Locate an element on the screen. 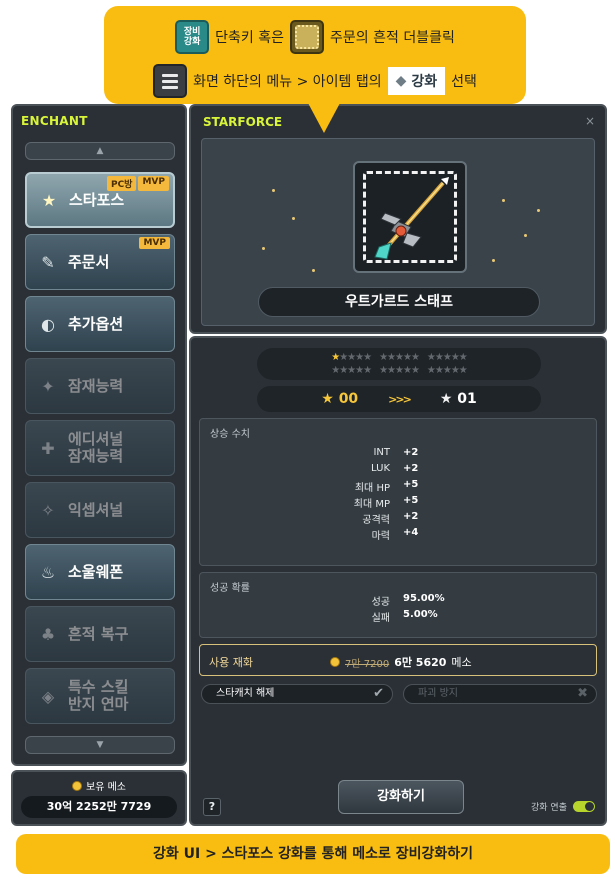 This screenshot has width=615, height=882. sidebar-item-1: ★ 스타포스 PC방 MVP is located at coordinates (100, 200).